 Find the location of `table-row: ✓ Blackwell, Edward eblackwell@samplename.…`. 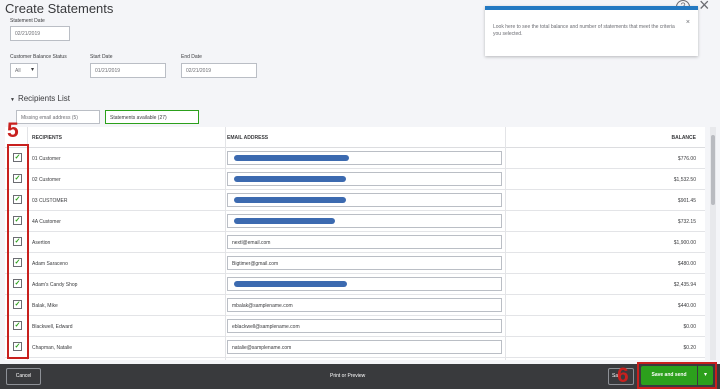

table-row: ✓ Blackwell, Edward eblackwell@samplename.… is located at coordinates (355, 326).